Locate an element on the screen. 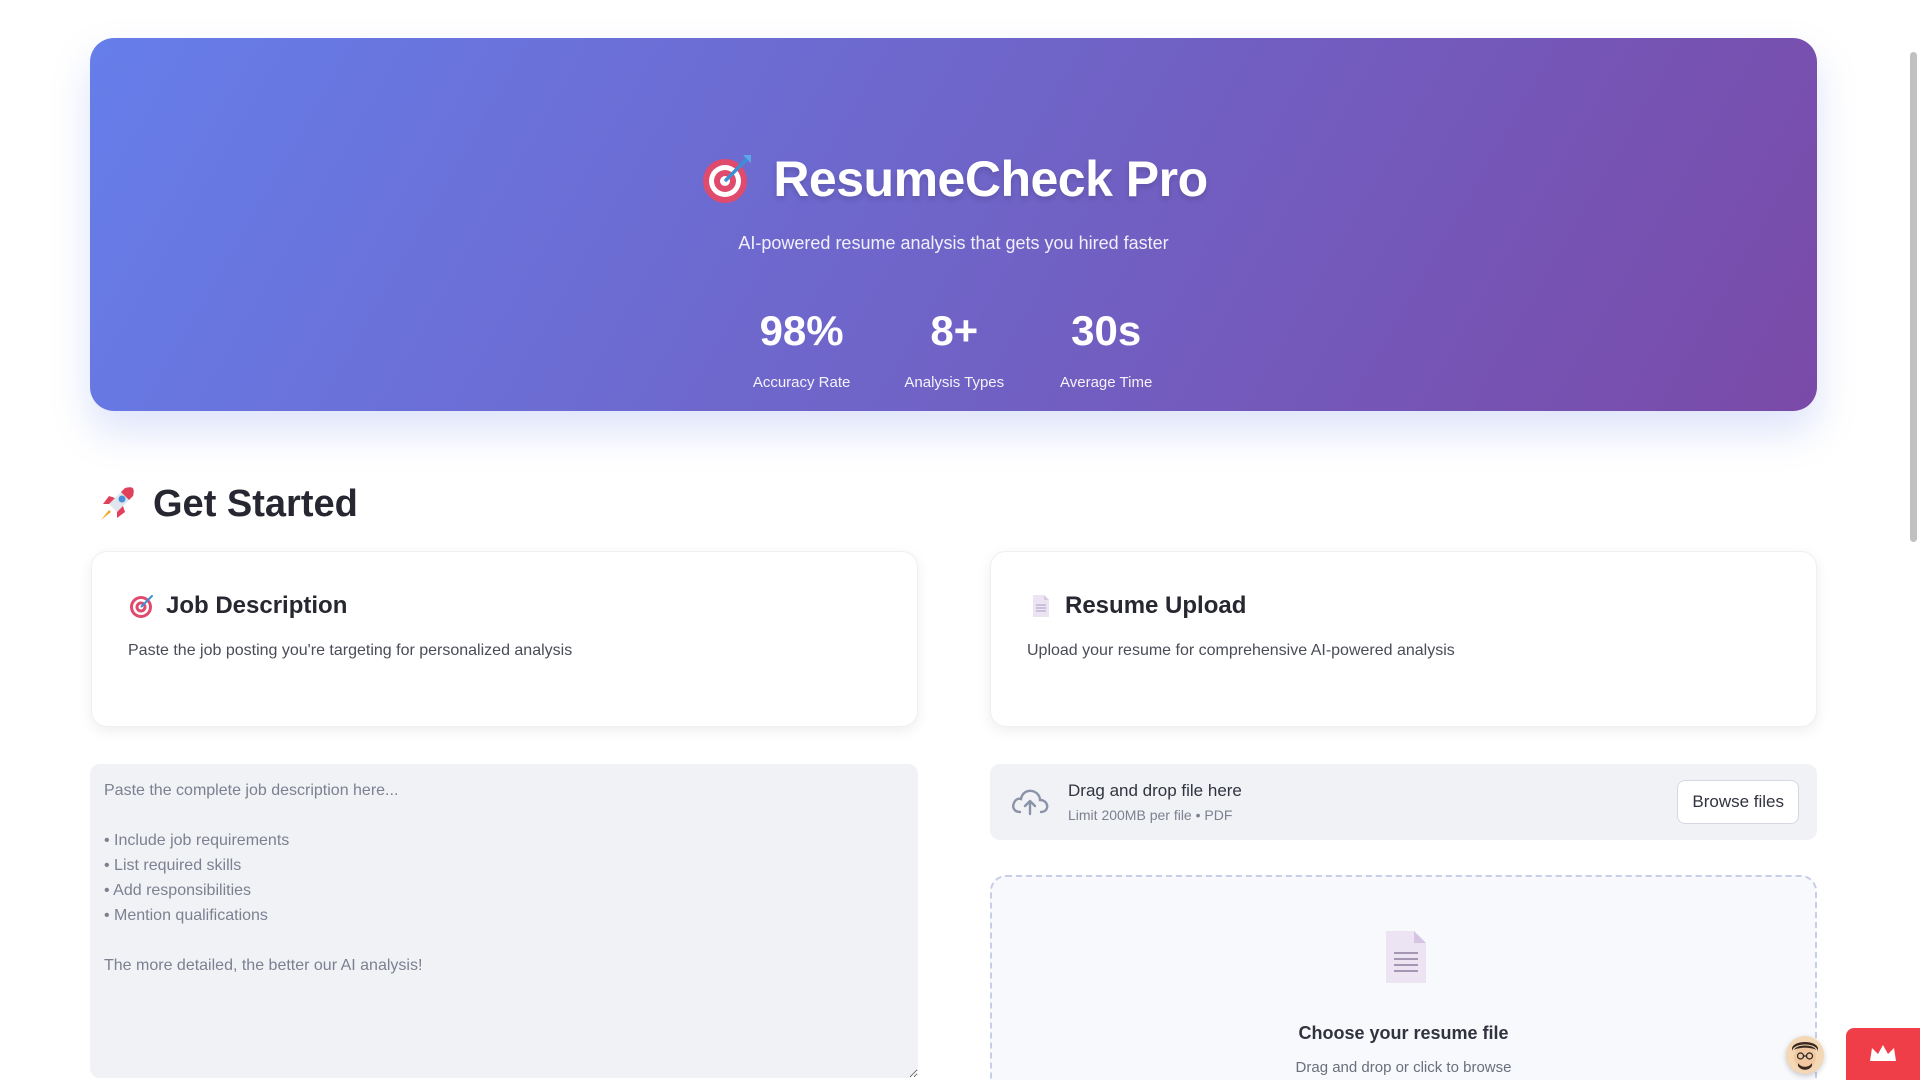  stat-analysis-types: 8+ Analysis Types is located at coordinates (954, 348).